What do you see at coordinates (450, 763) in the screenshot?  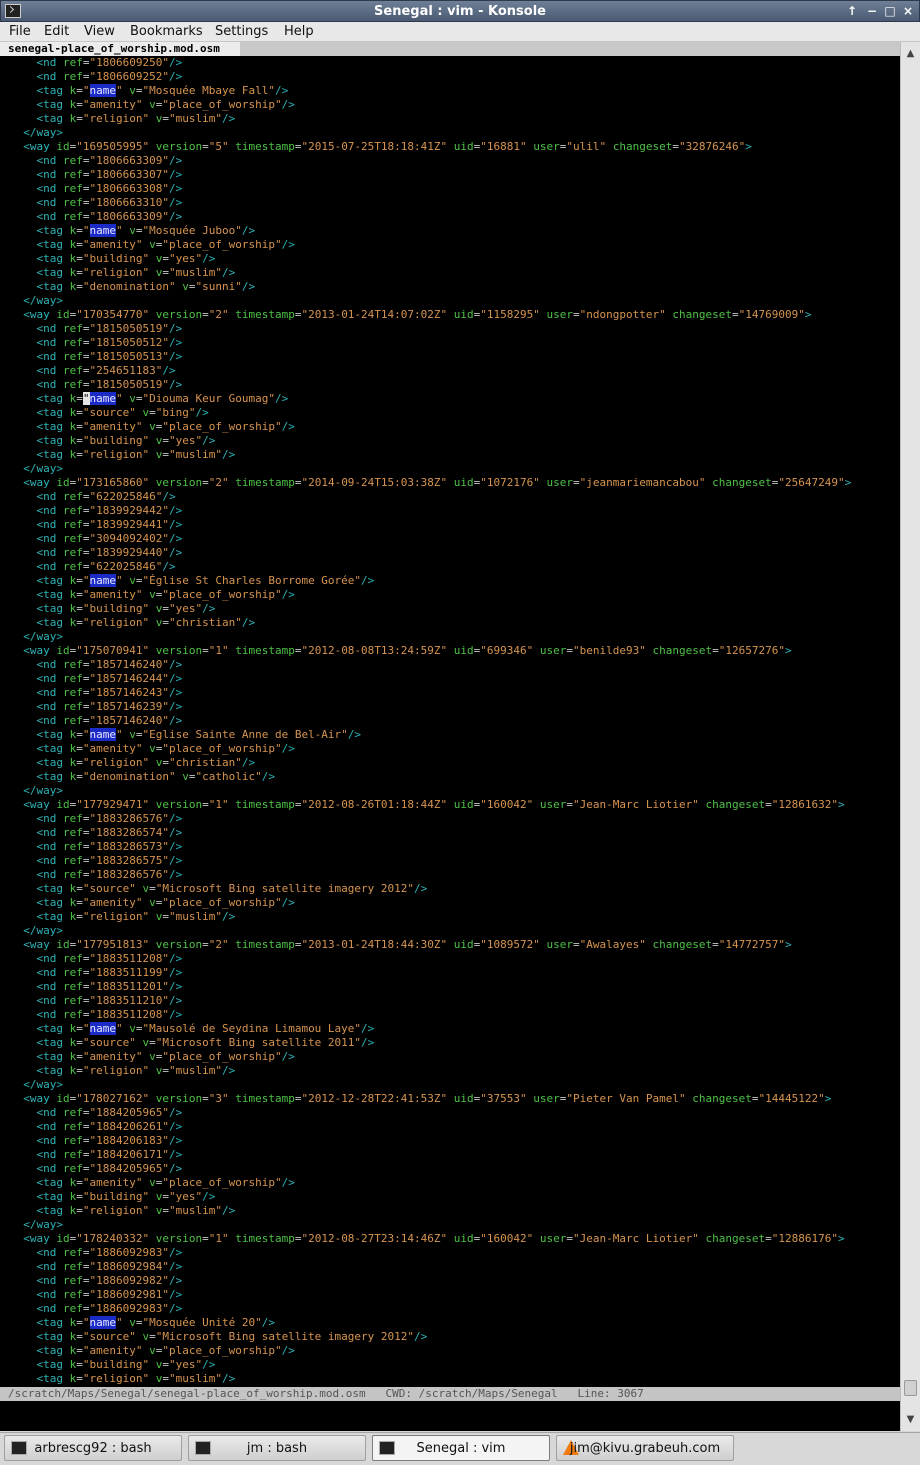 I see `editor-line: <tag k="religion" v="christian"/>` at bounding box center [450, 763].